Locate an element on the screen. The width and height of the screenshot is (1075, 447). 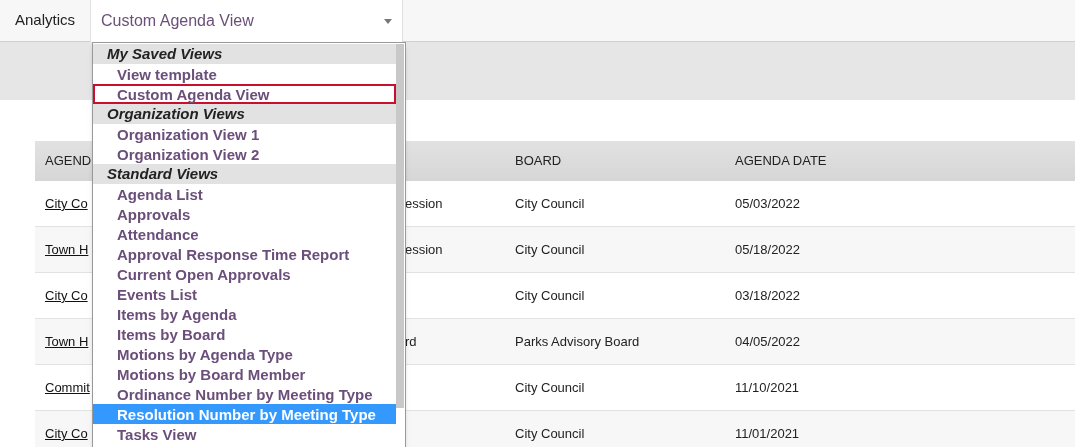
menu-item: View template is located at coordinates (244, 74).